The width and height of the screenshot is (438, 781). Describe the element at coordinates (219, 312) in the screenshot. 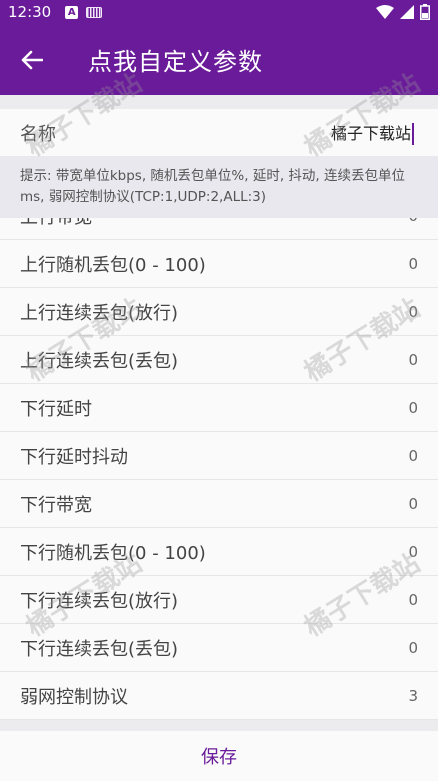

I see `param-row: 上行连续丢包(放行) 0` at that location.